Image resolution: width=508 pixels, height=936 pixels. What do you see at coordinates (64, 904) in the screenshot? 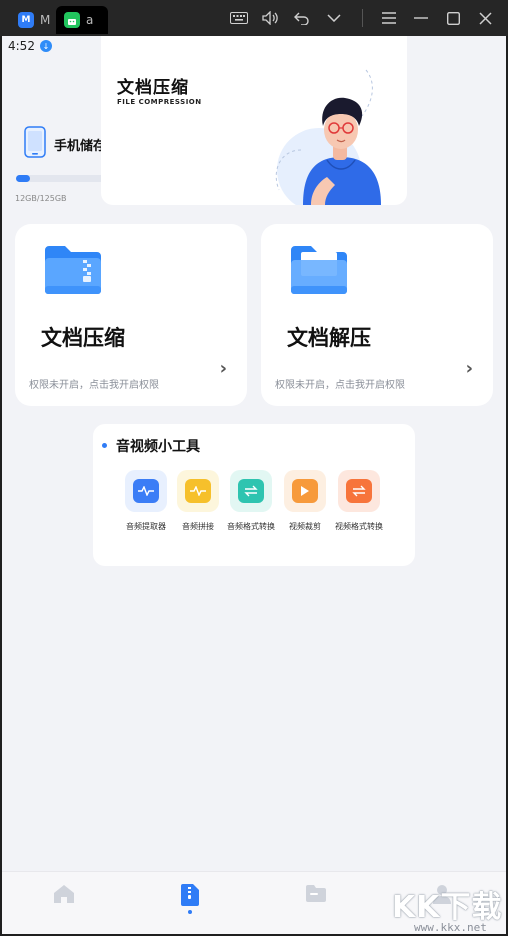
I see `nav-home` at bounding box center [64, 904].